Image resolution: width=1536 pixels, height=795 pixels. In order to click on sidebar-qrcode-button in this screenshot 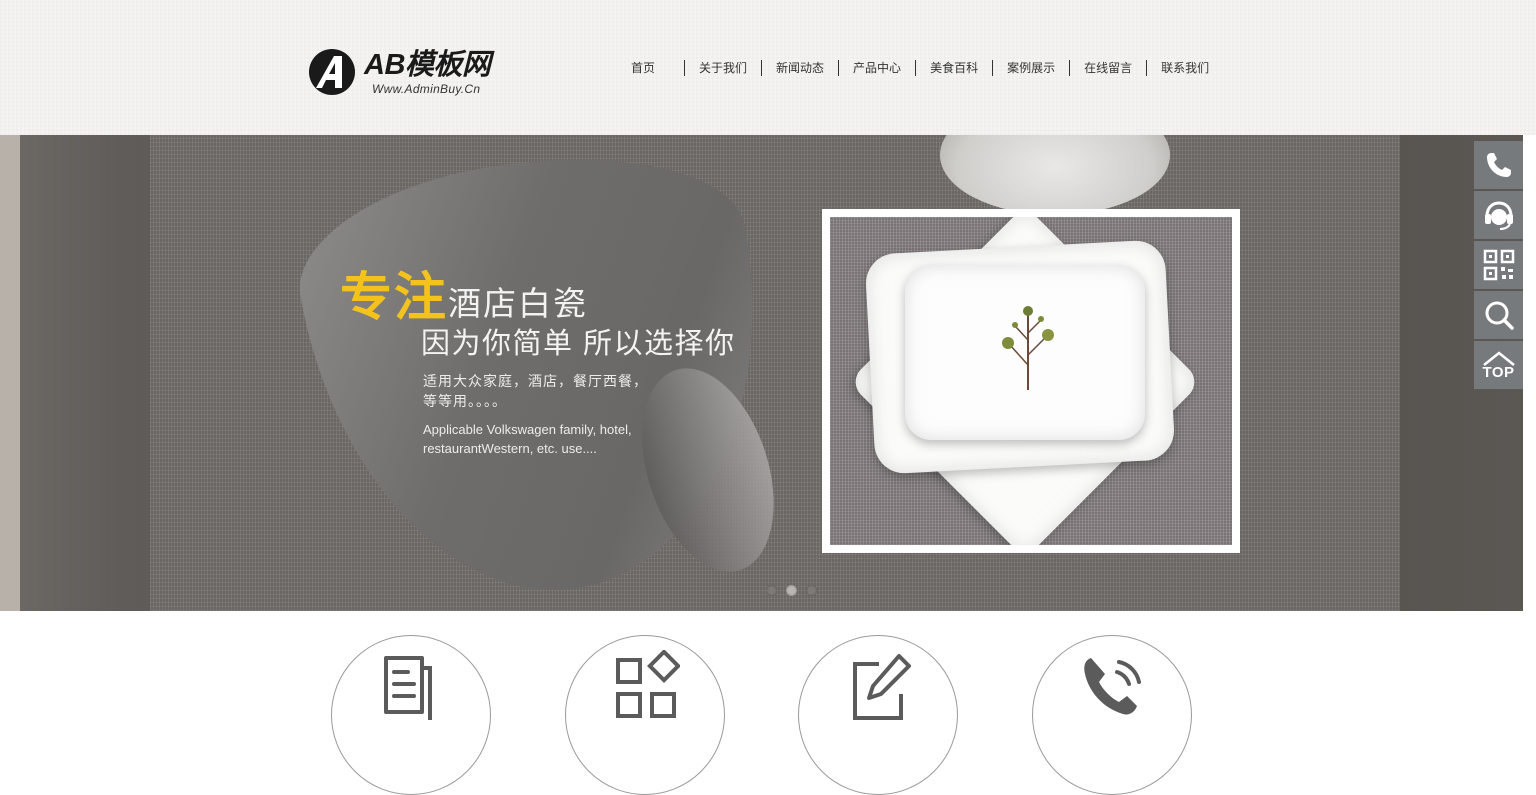, I will do `click(1498, 265)`.